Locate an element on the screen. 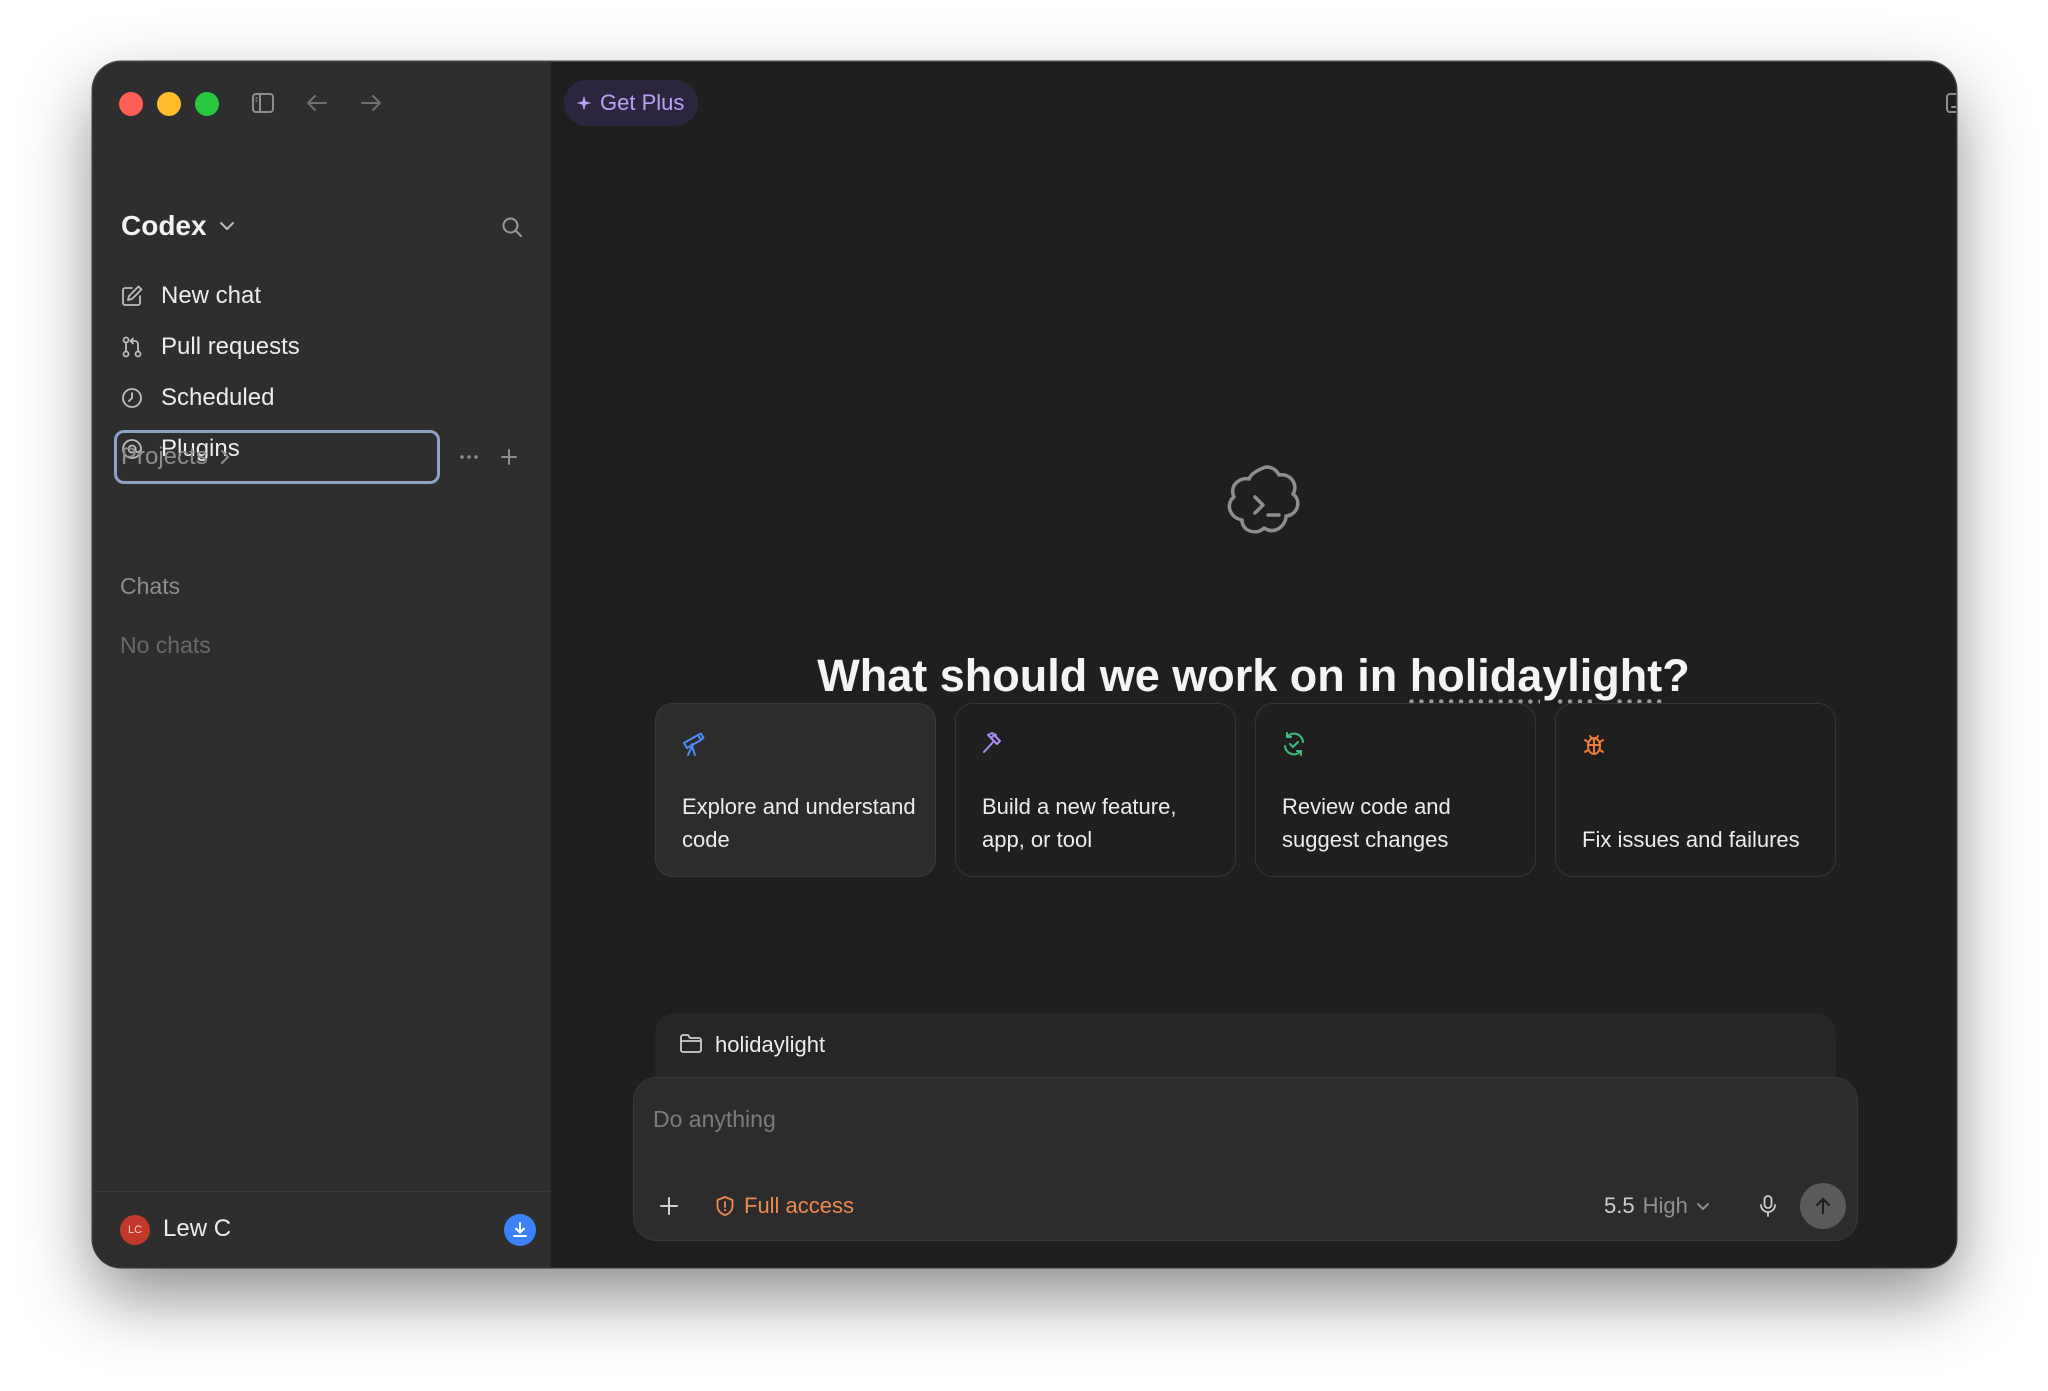 This screenshot has height=1391, width=2048. search-icon is located at coordinates (512, 227).